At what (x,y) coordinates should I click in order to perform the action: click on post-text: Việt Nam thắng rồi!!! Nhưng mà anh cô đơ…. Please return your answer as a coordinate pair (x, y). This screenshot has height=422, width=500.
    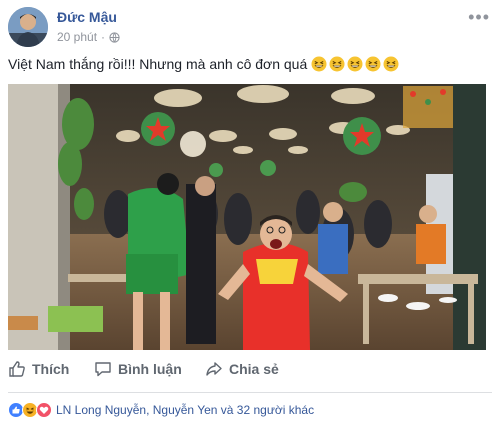
    Looking at the image, I should click on (158, 64).